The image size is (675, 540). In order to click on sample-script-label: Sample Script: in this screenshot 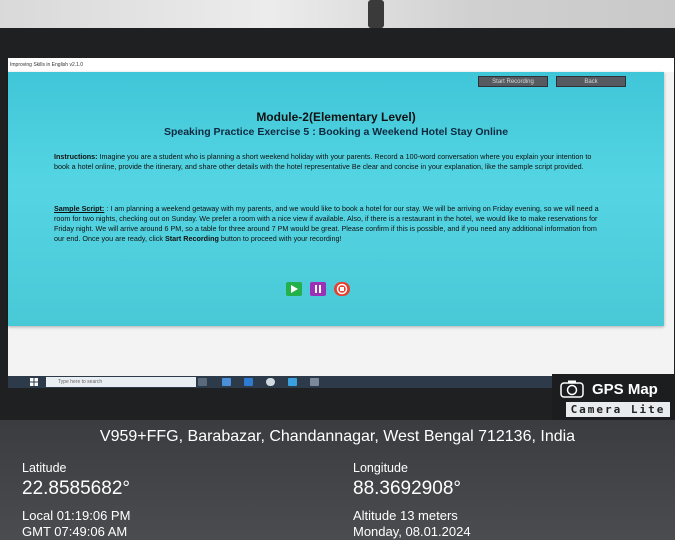, I will do `click(79, 208)`.